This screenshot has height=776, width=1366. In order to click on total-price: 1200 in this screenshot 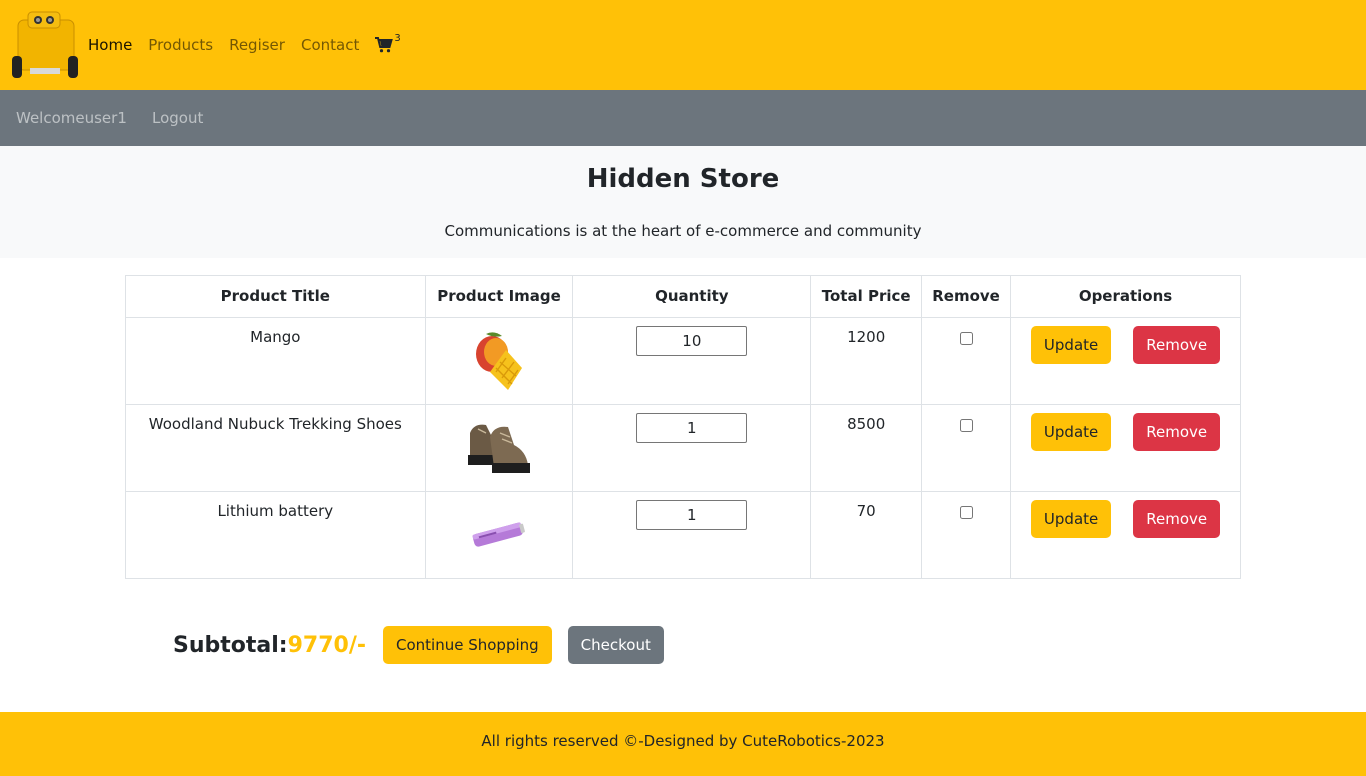, I will do `click(866, 361)`.